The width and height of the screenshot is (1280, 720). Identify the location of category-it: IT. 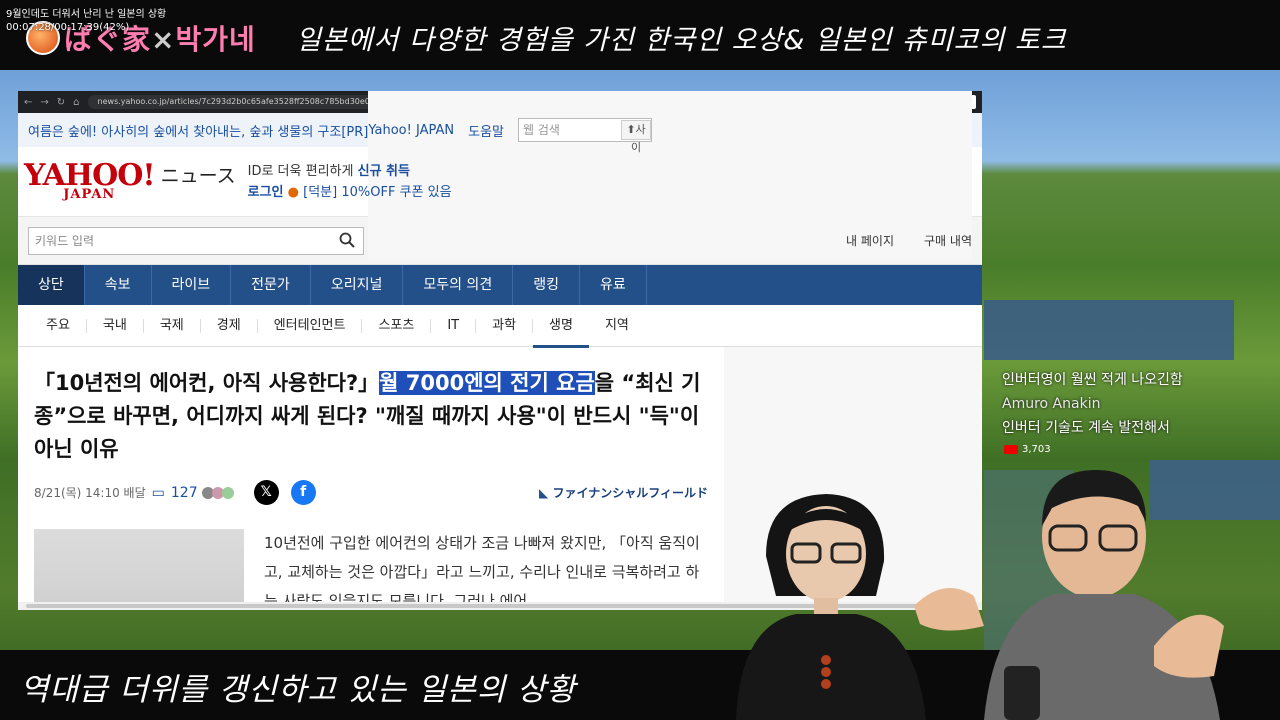
(454, 325).